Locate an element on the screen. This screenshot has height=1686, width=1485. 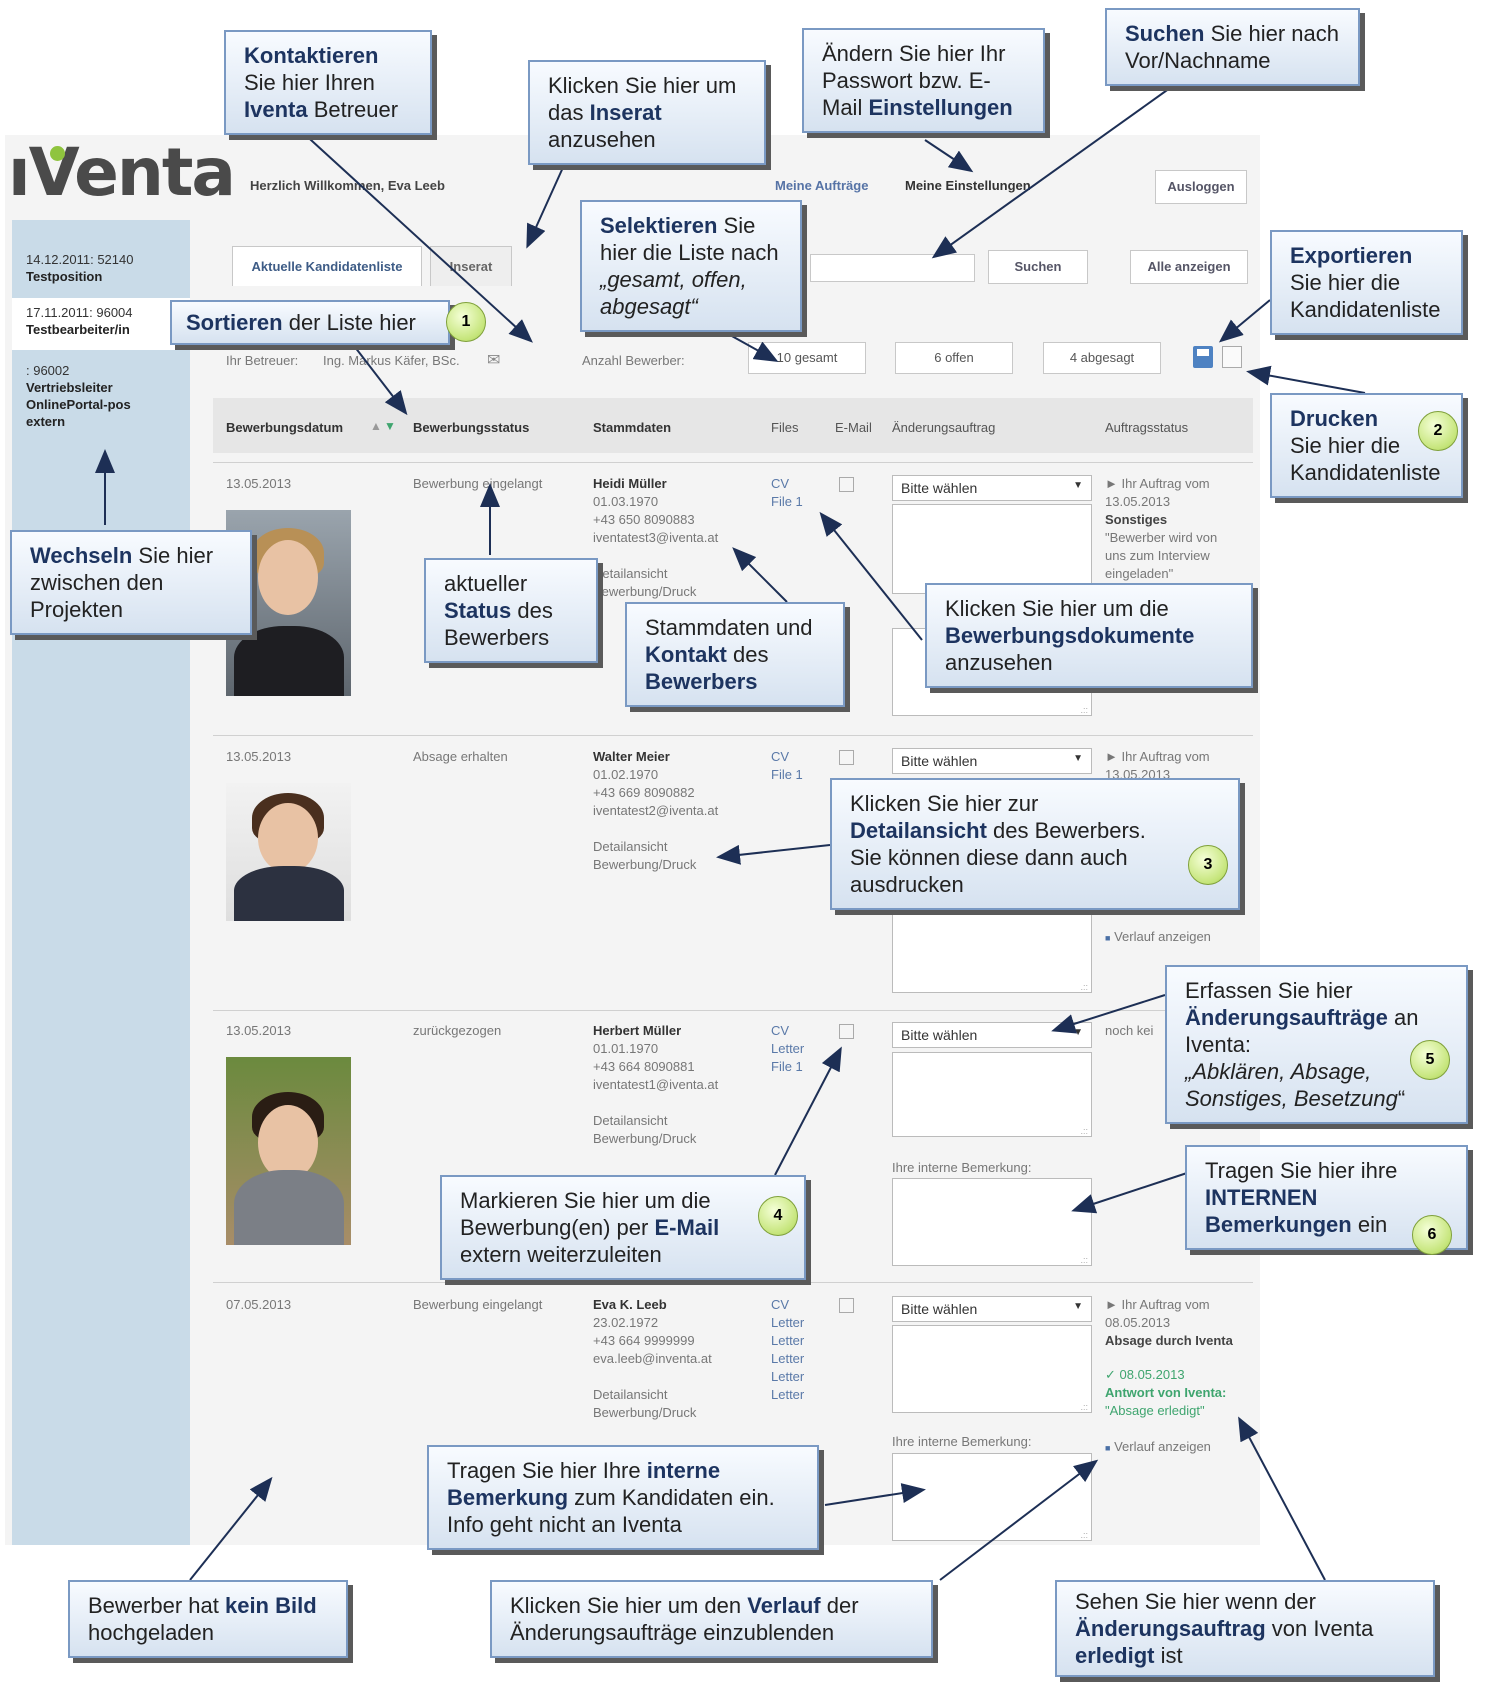
filter-all-button: 10 gesamt is located at coordinates (807, 358).